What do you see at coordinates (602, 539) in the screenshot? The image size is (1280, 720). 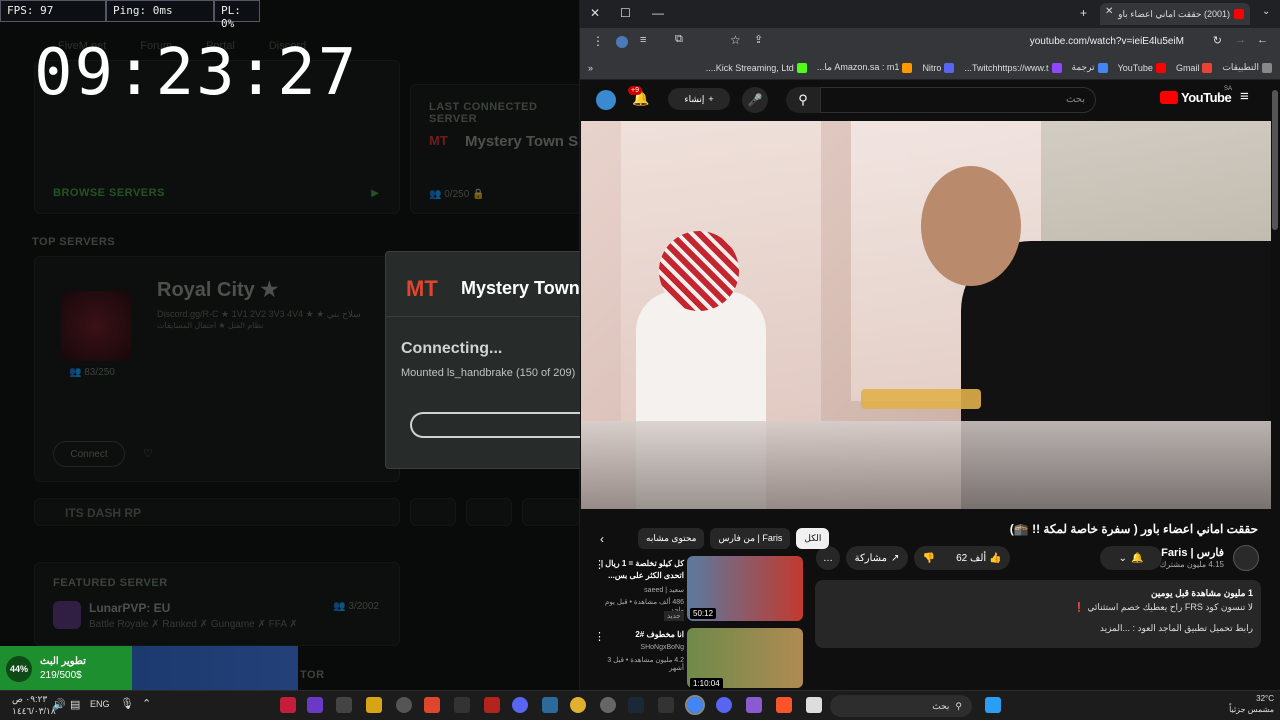 I see `chips-next-icon: ‹` at bounding box center [602, 539].